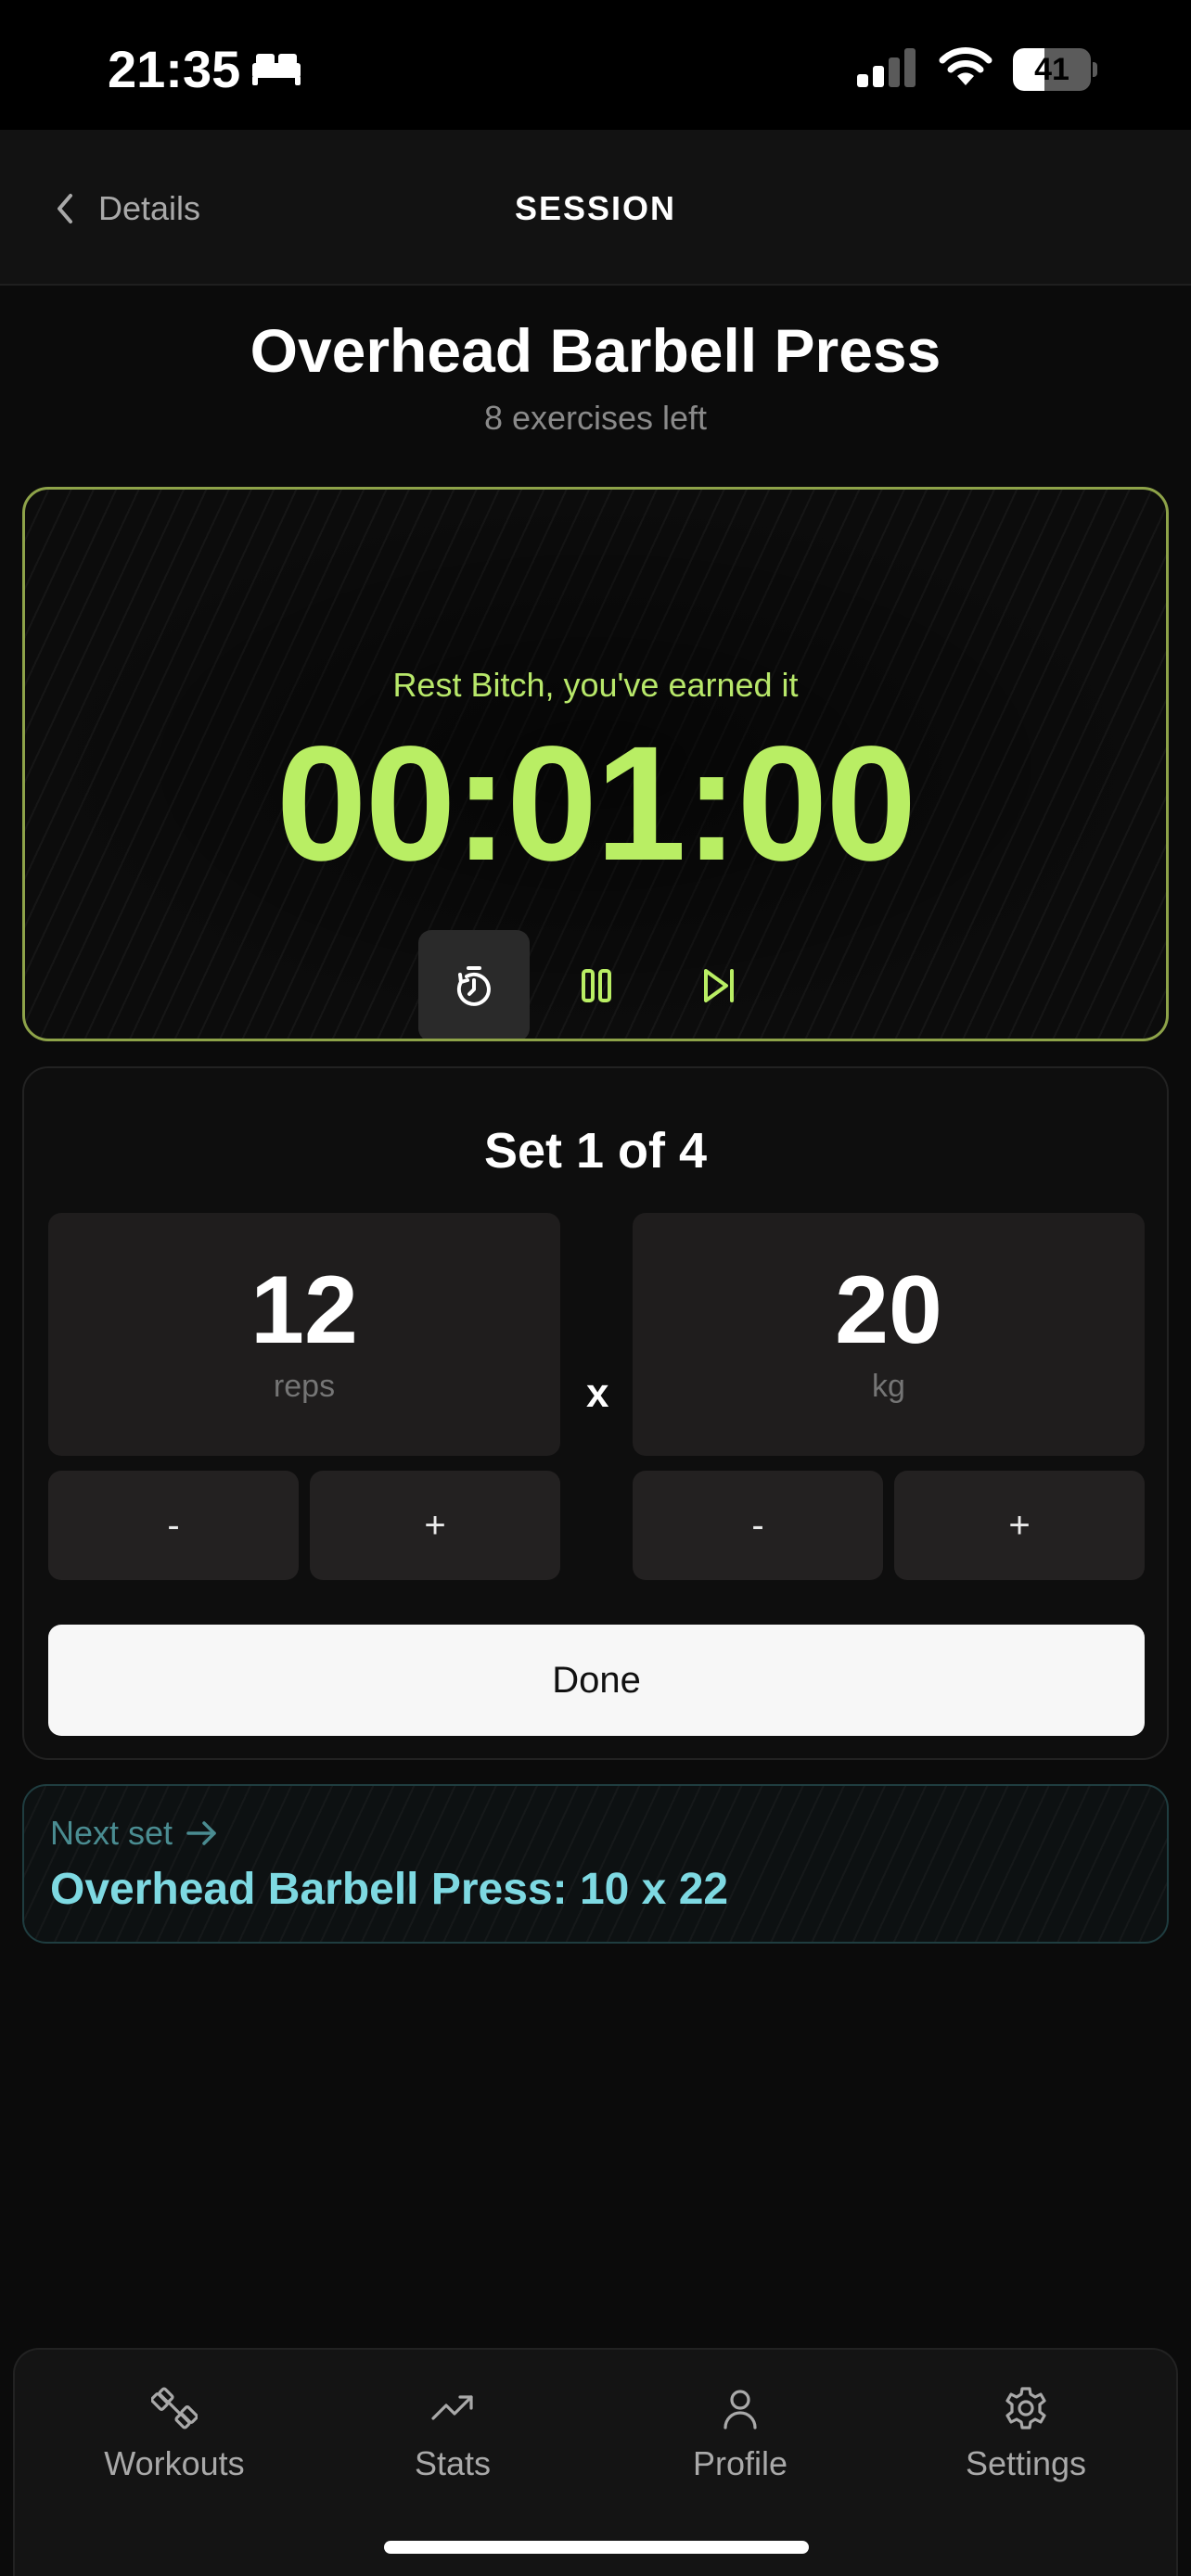 Image resolution: width=1191 pixels, height=2576 pixels. I want to click on weight-increment-button: +, so click(1019, 1525).